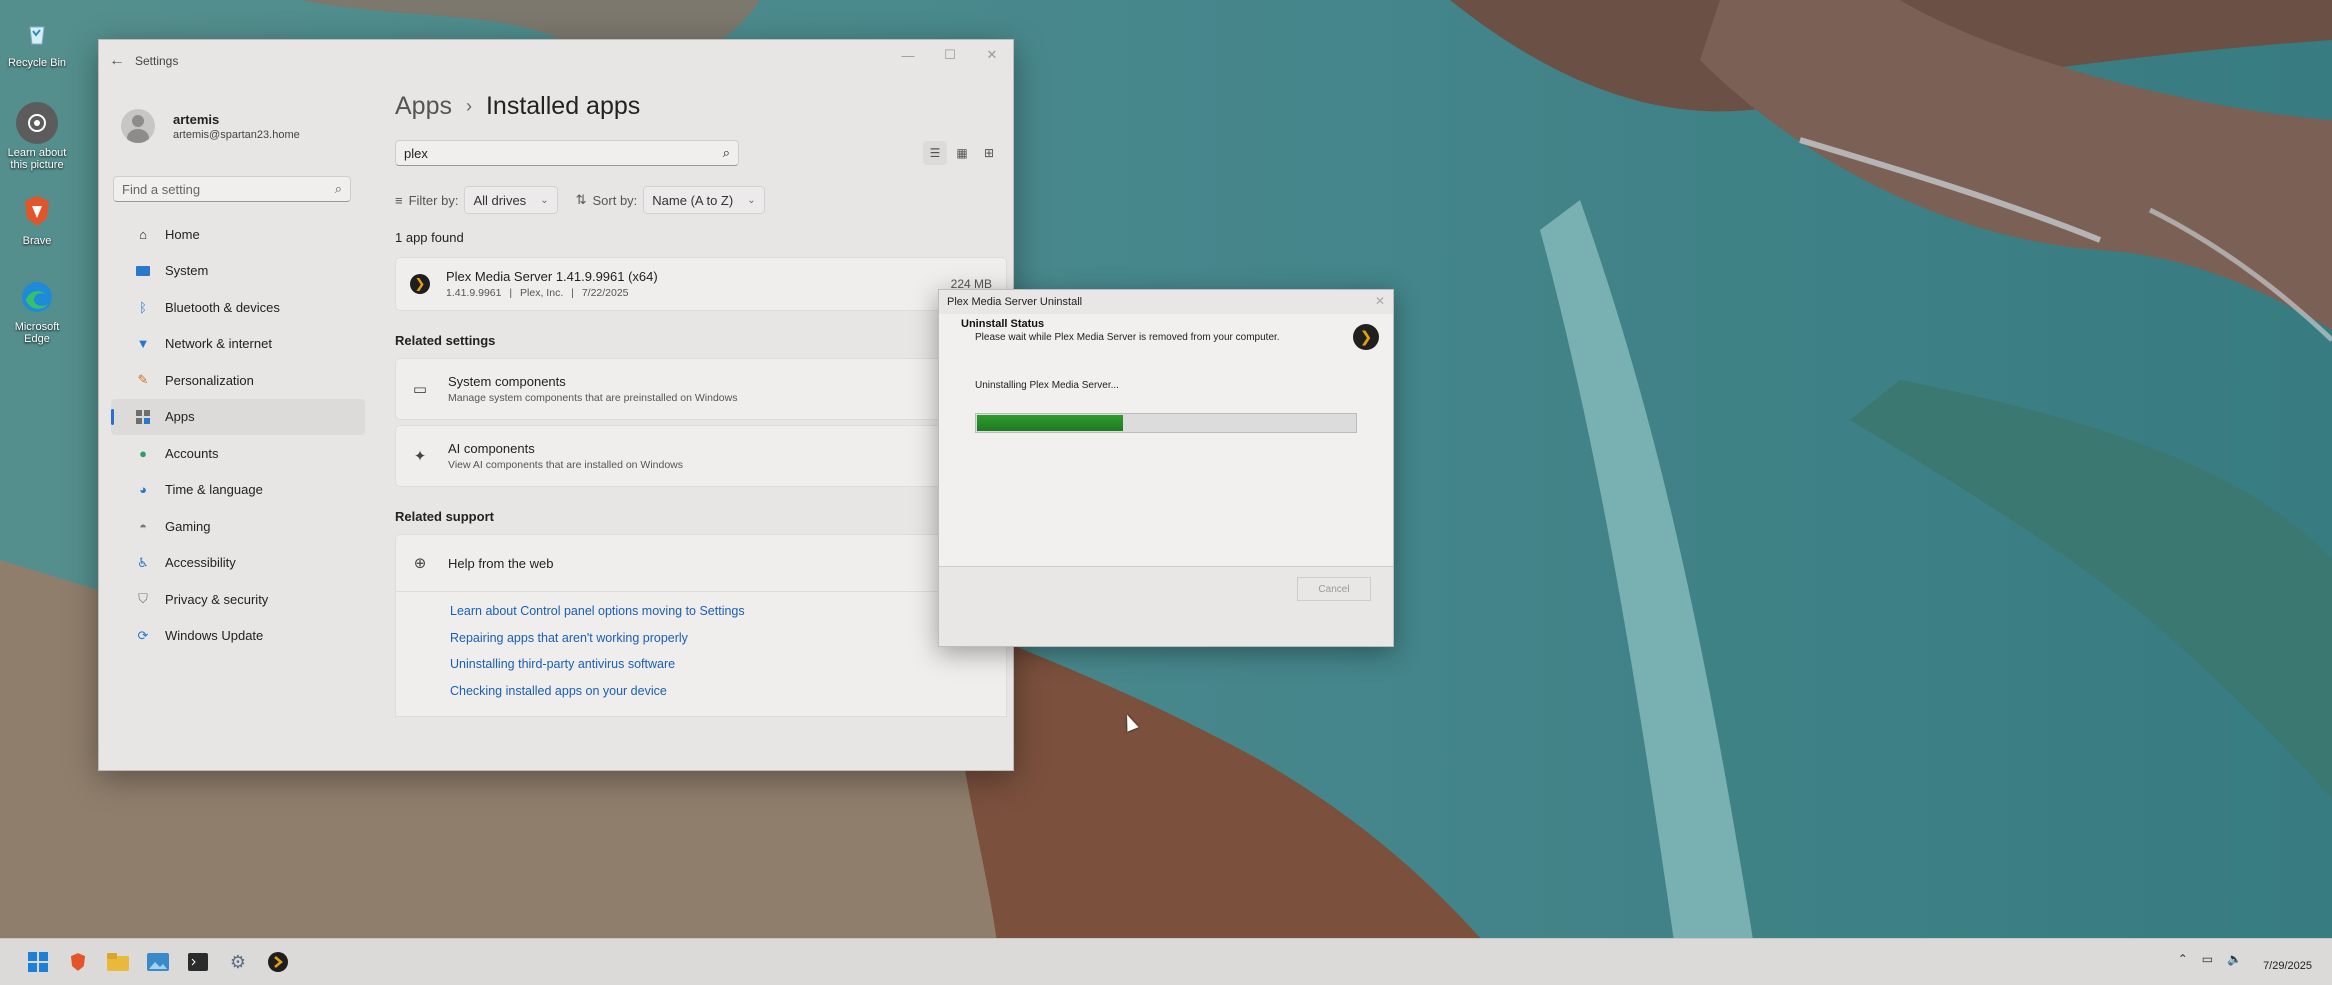 The height and width of the screenshot is (985, 2332). Describe the element at coordinates (118, 962) in the screenshot. I see `file-explorer-icon` at that location.